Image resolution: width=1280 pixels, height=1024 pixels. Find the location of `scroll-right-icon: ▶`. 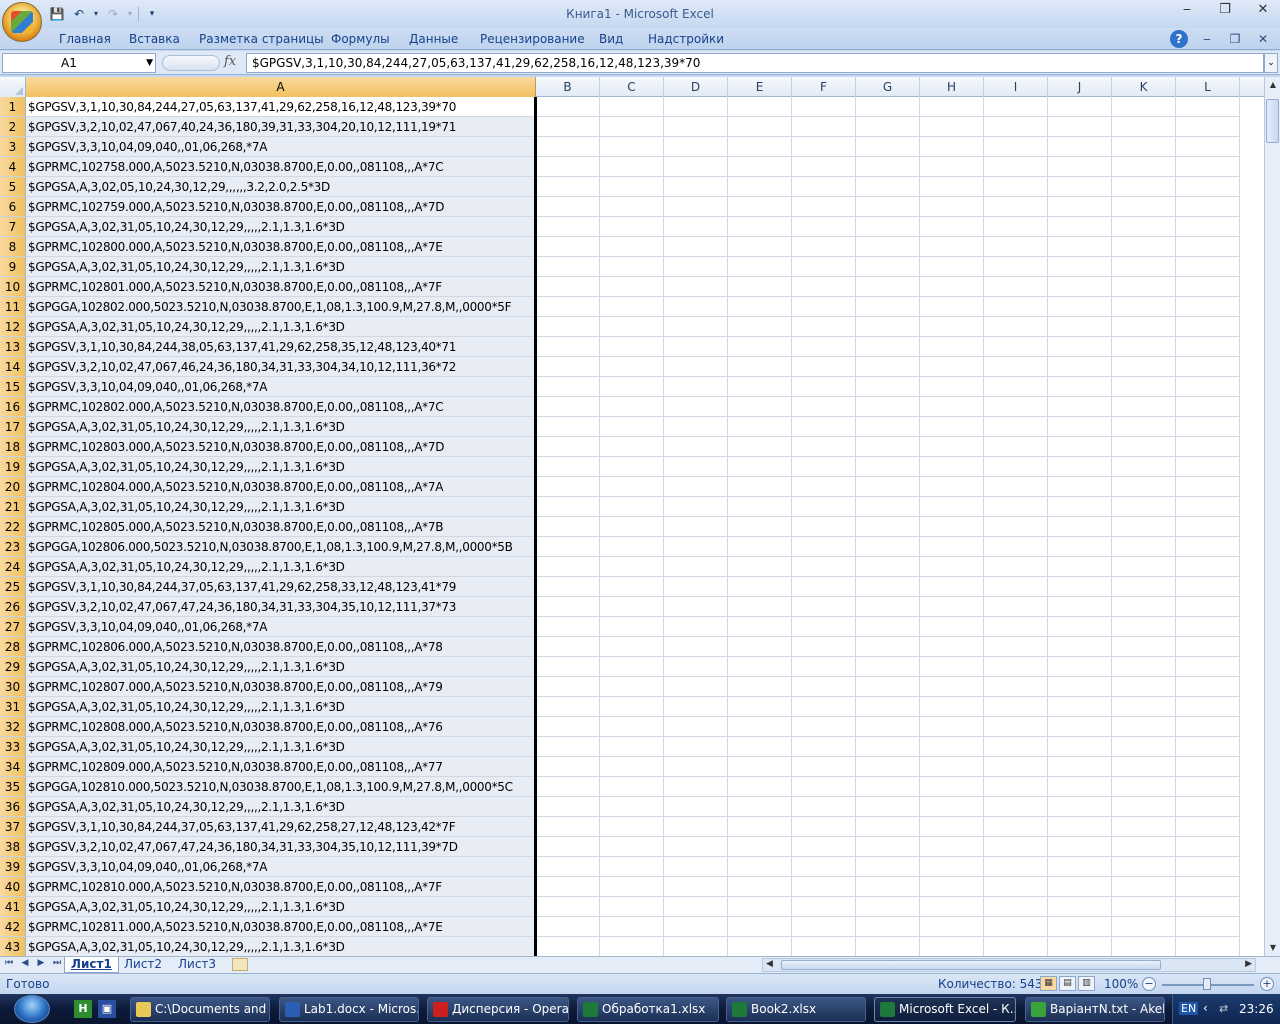

scroll-right-icon: ▶ is located at coordinates (1248, 964).